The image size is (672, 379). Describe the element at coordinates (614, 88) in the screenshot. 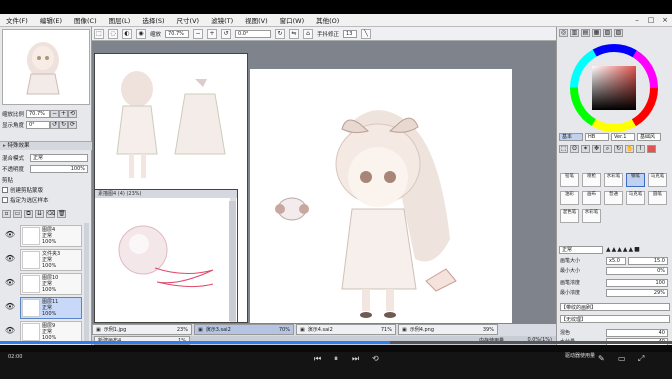

I see `color-wheel` at that location.